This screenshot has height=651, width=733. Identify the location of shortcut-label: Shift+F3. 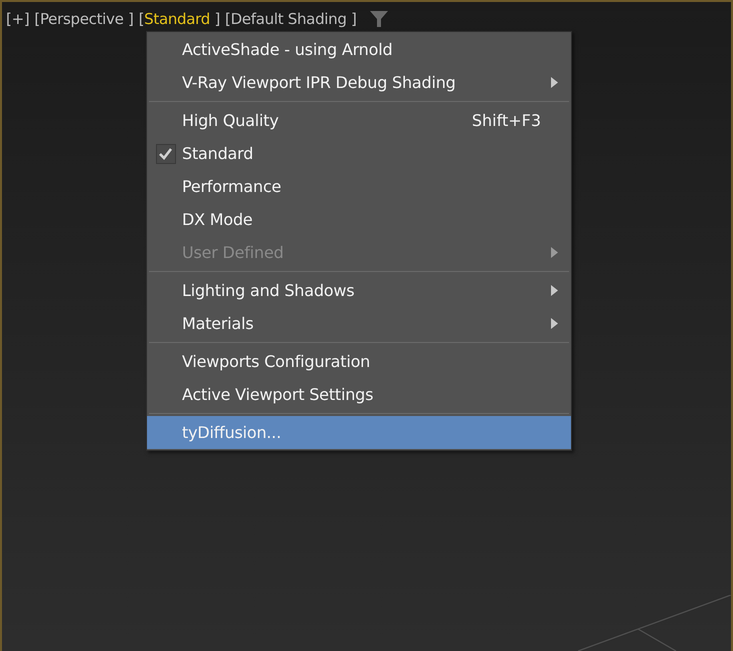
(506, 120).